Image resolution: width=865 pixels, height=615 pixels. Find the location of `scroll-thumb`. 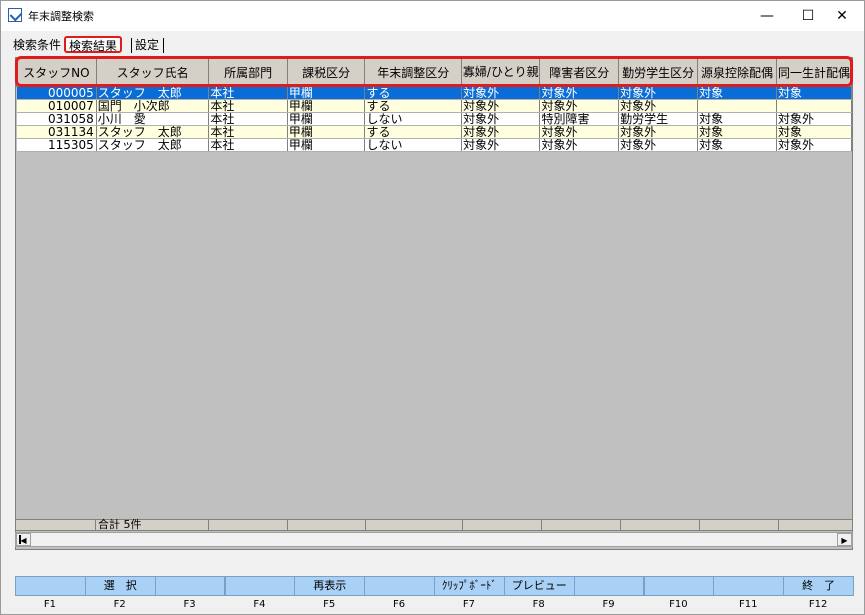

scroll-thumb is located at coordinates (20, 539).